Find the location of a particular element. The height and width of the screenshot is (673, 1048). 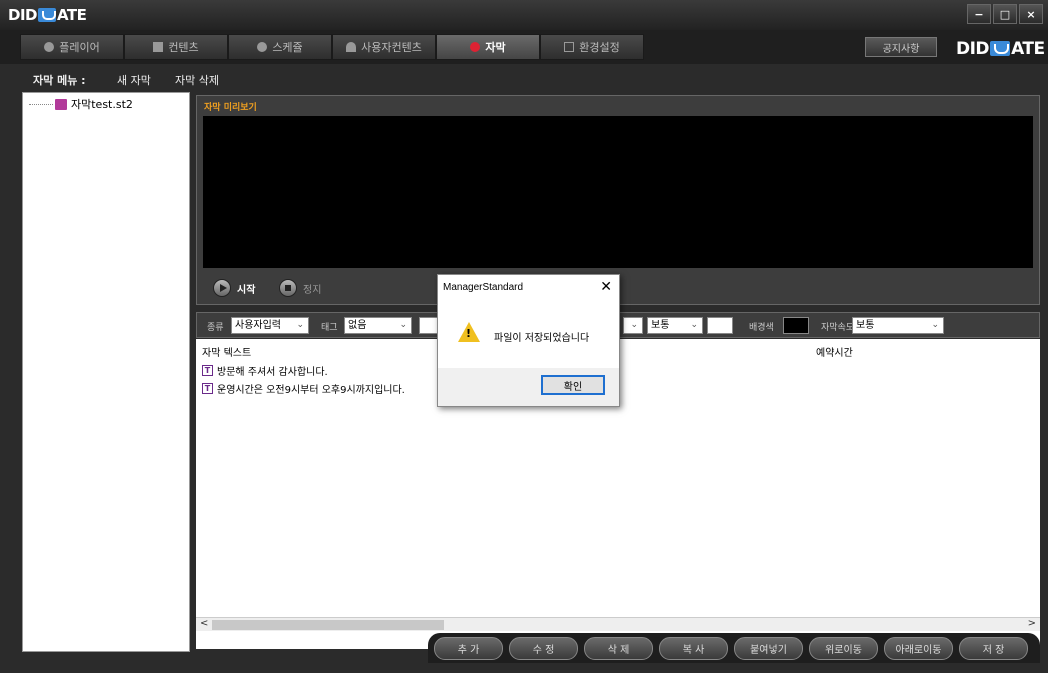

close-button: × is located at coordinates (1031, 14).